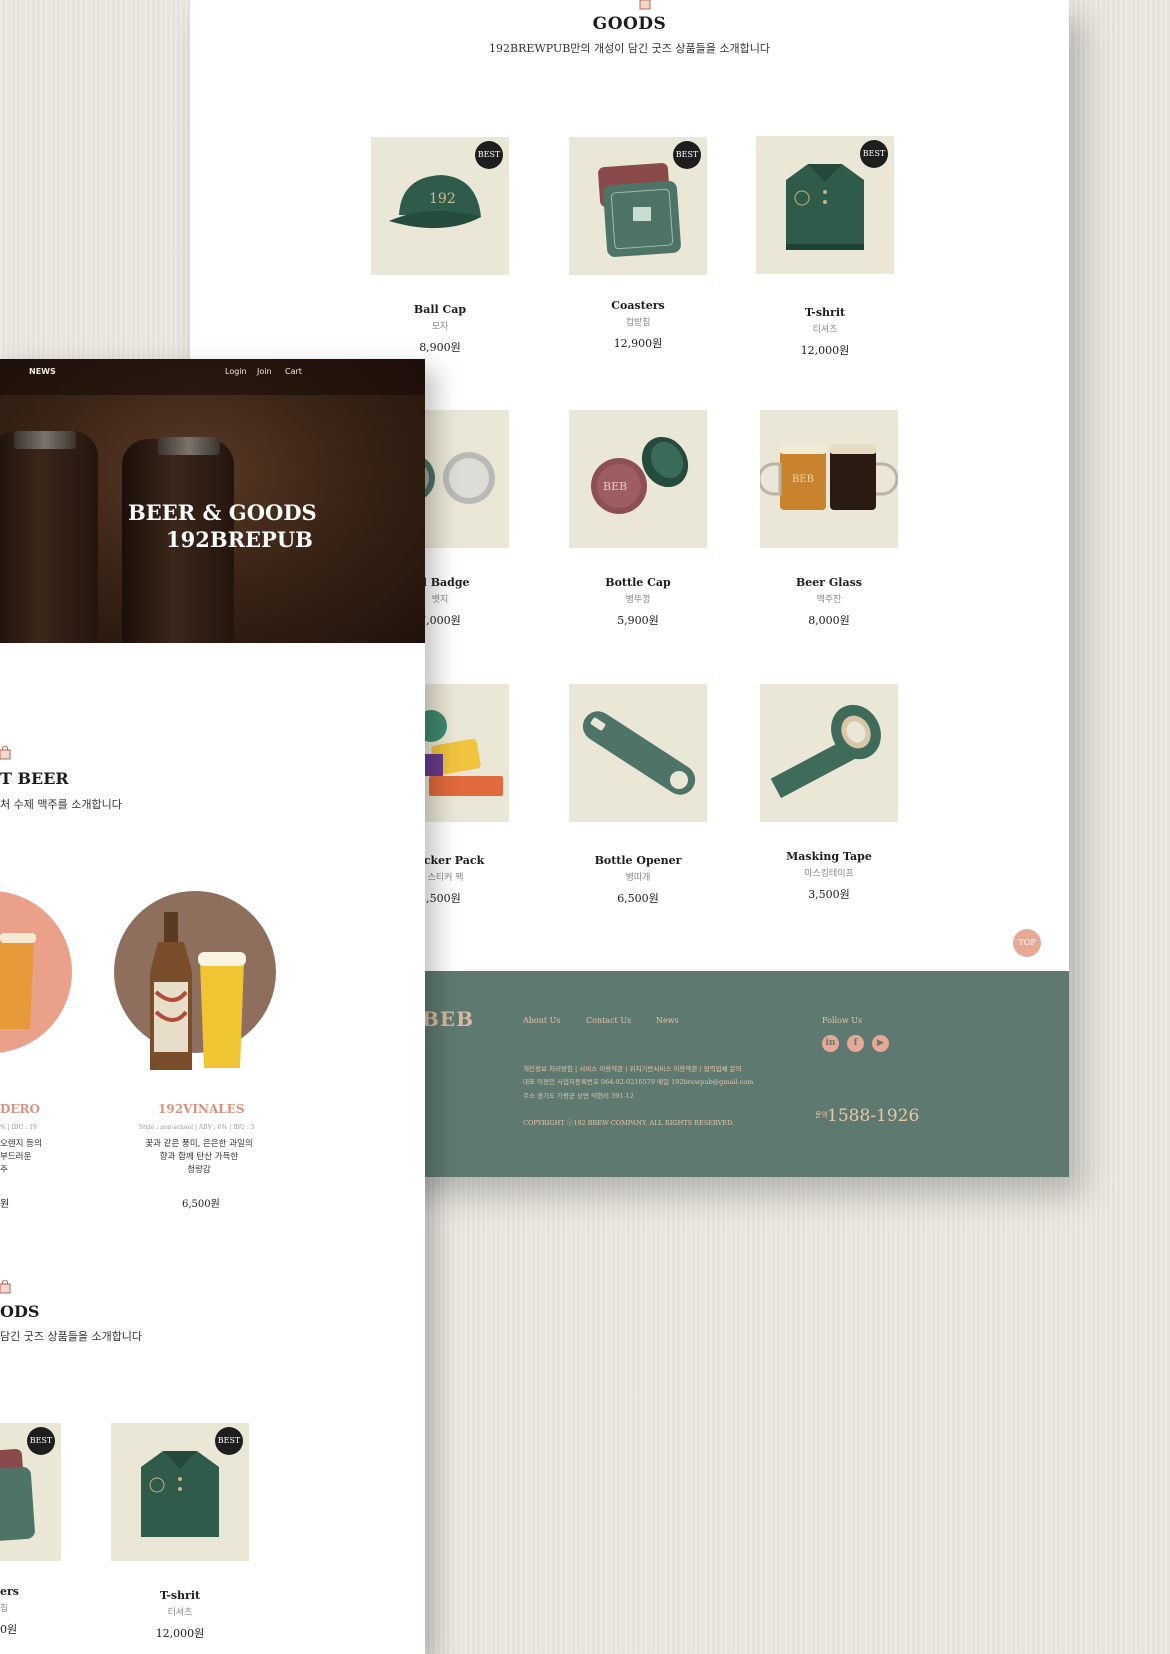 Image resolution: width=1170 pixels, height=1654 pixels. I want to click on beer-spec: Style : non-school | ABV : 6% | IBU : 3, so click(197, 1127).